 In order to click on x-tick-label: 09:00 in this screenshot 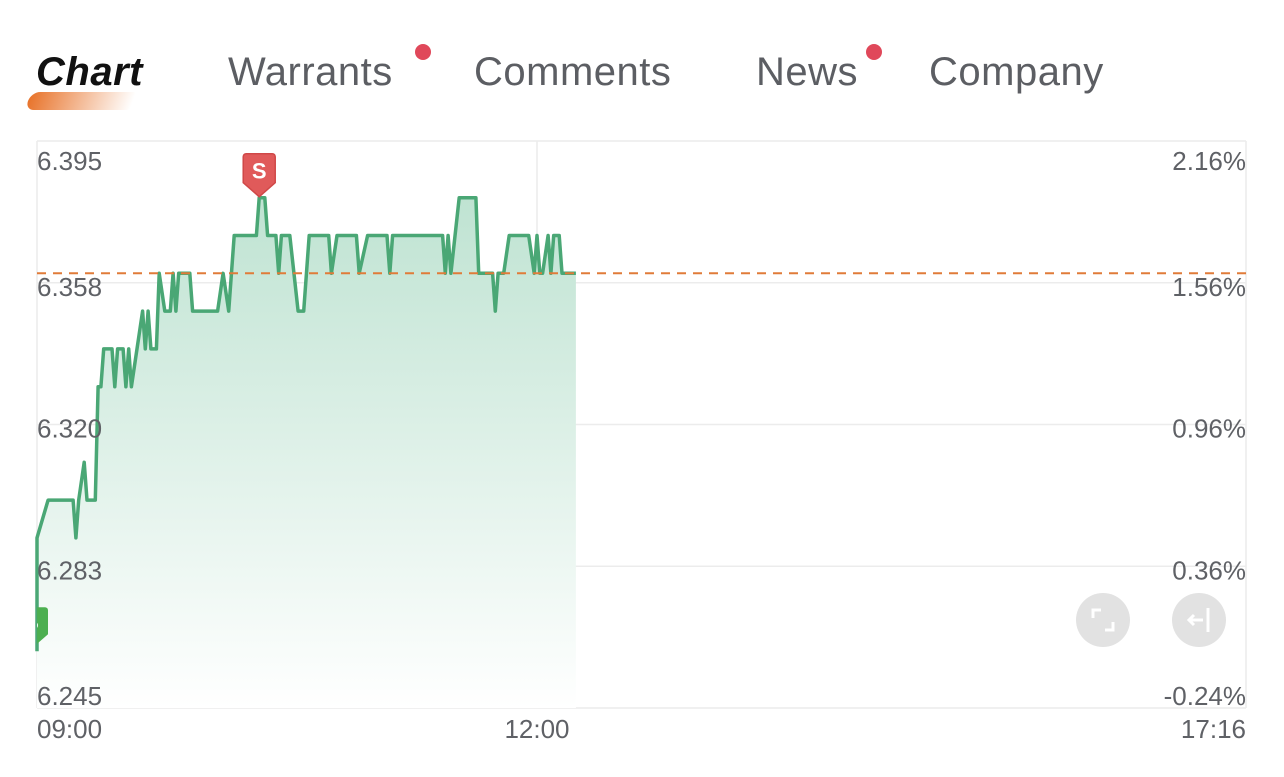, I will do `click(69, 729)`.